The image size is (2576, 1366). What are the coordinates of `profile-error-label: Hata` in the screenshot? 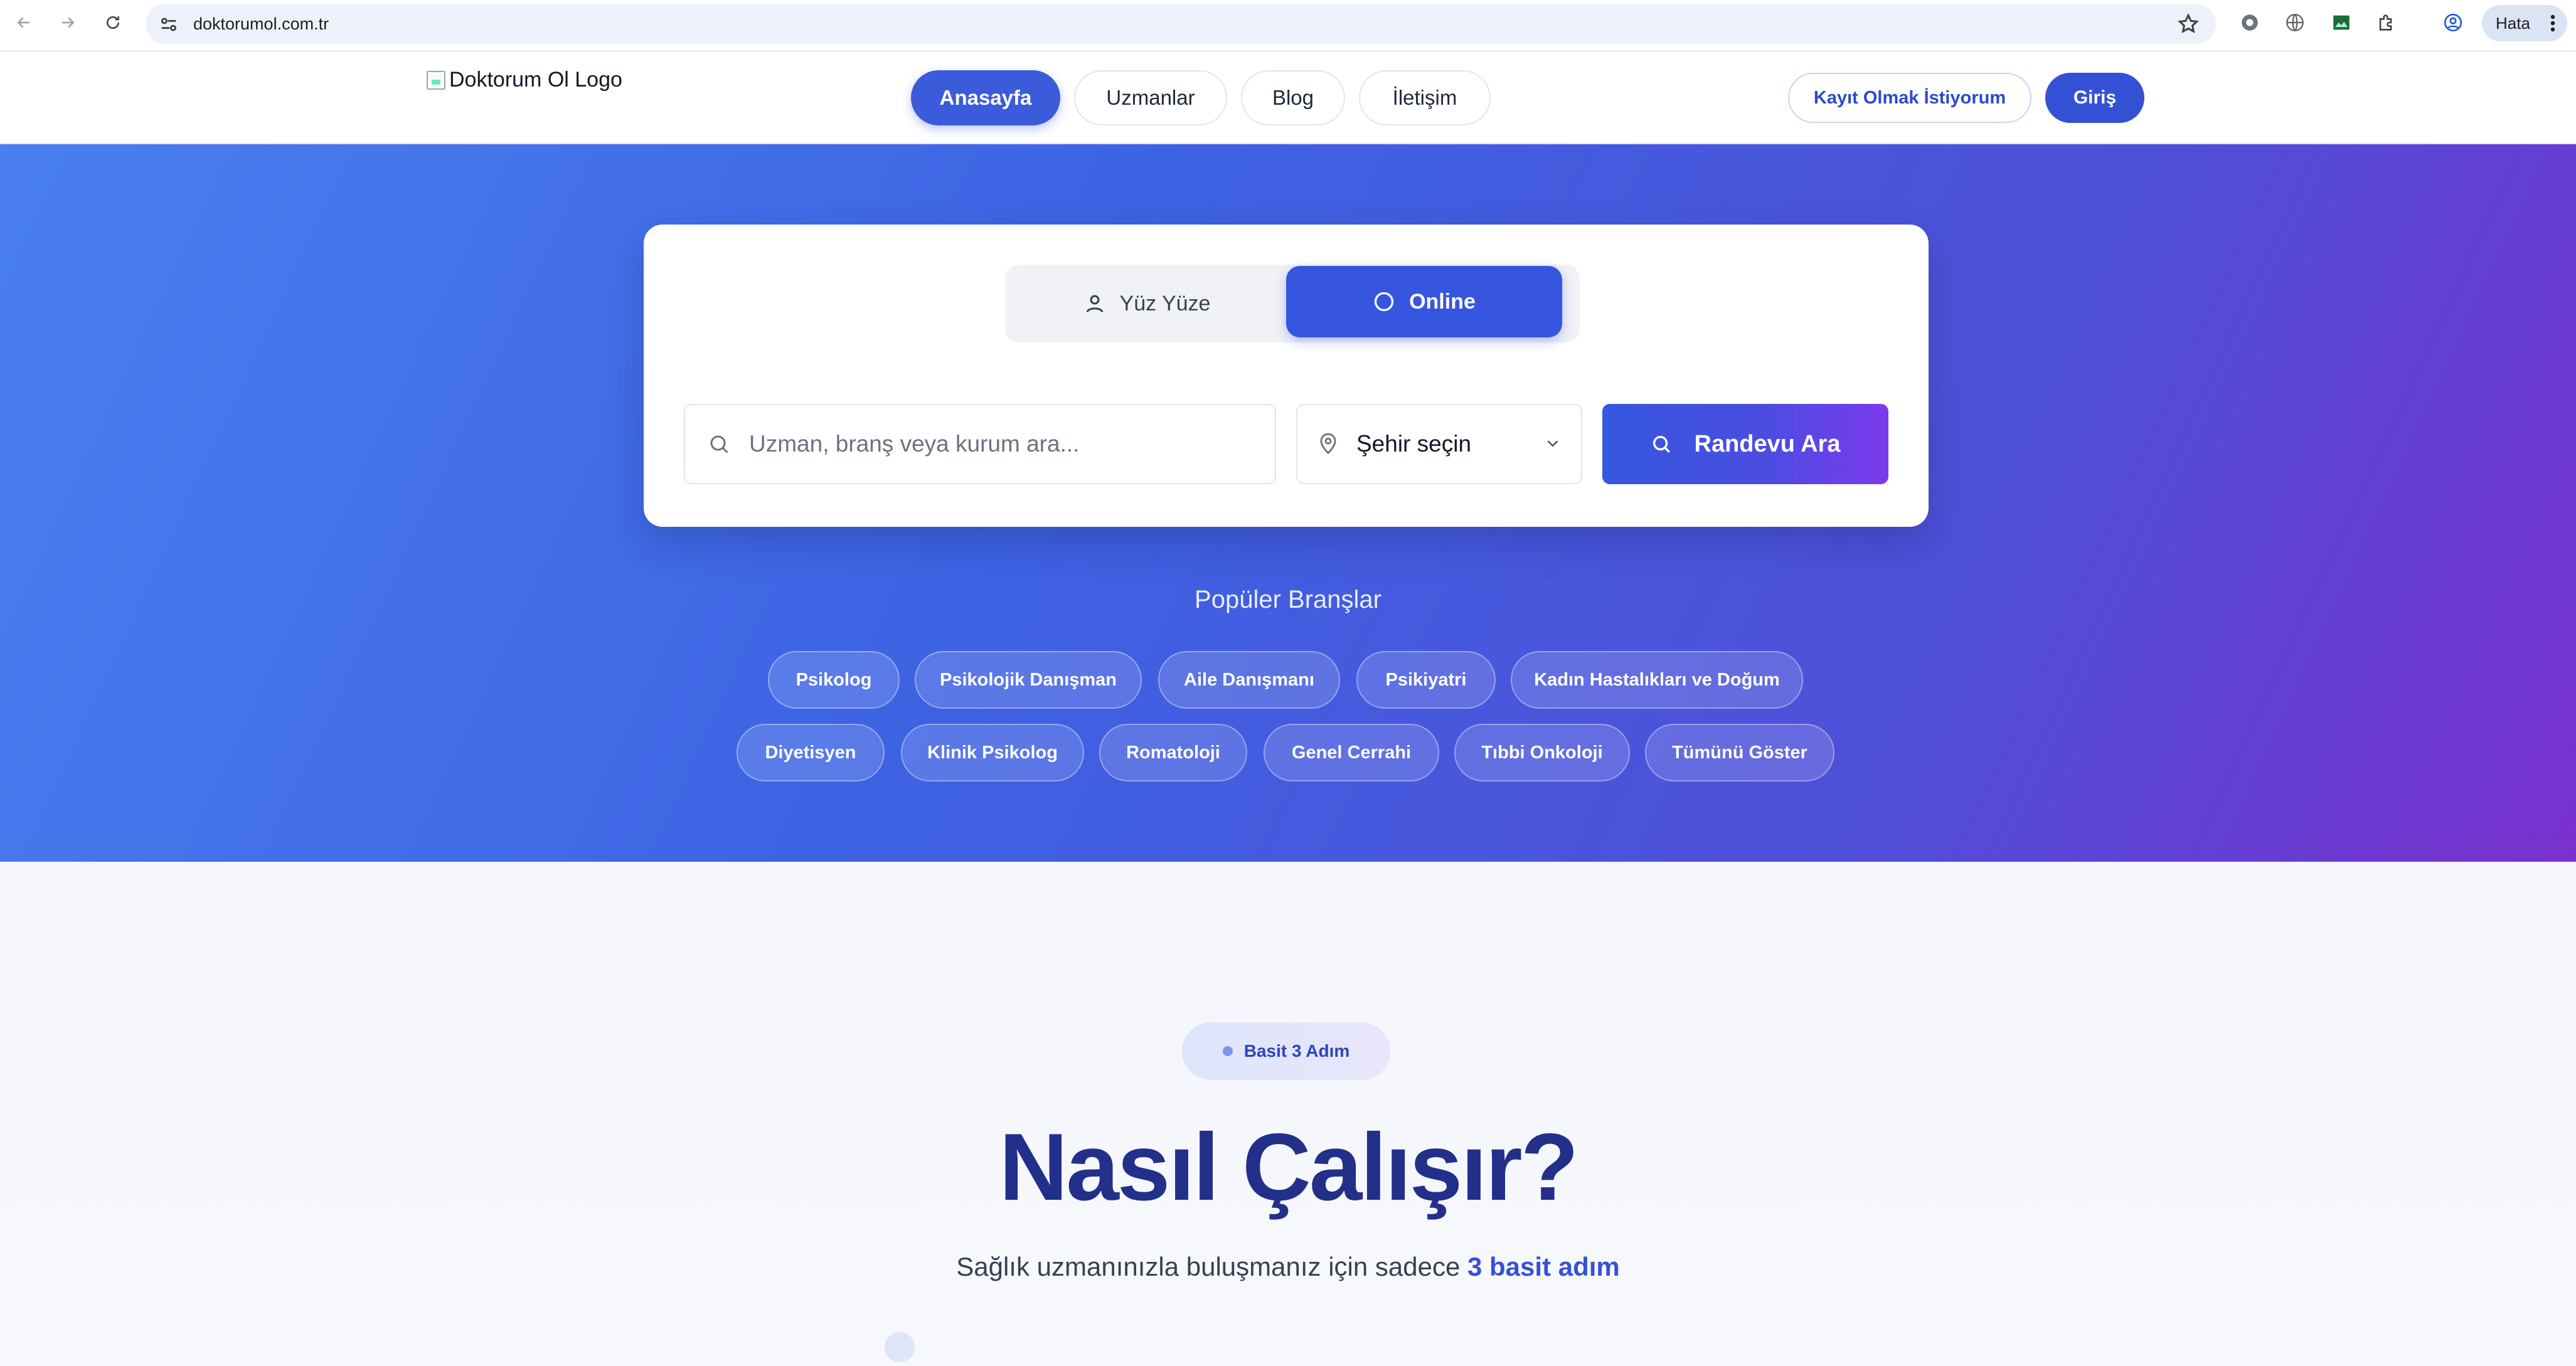 It's located at (2513, 23).